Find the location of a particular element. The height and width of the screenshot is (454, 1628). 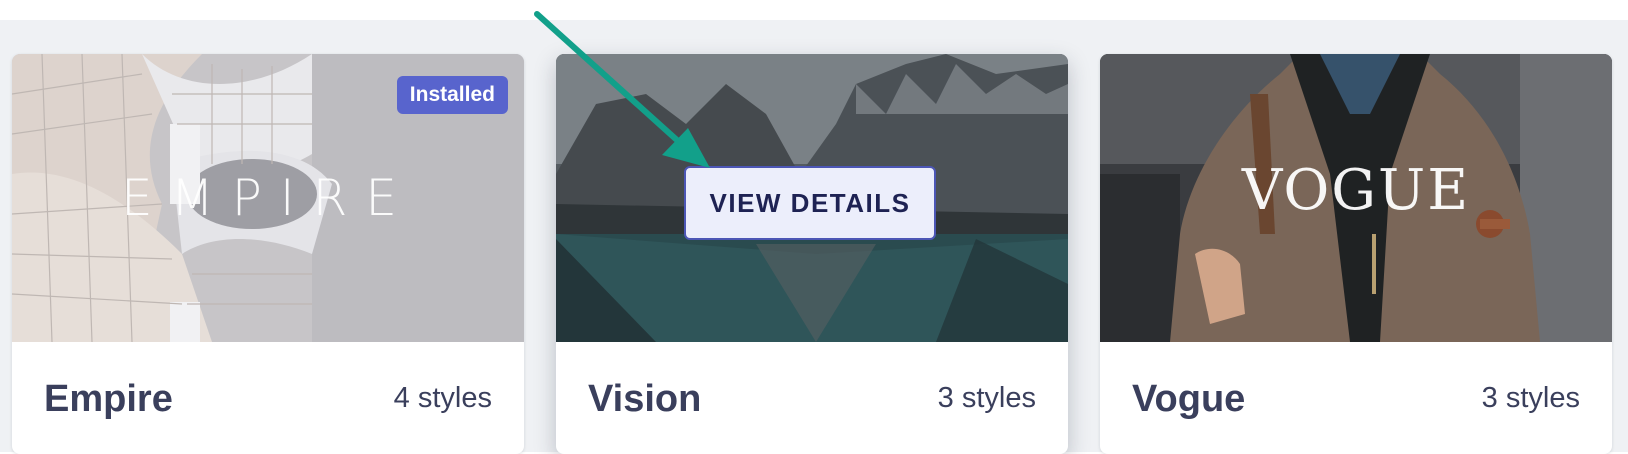

view-details-button: VIEW DETAILS is located at coordinates (810, 203).